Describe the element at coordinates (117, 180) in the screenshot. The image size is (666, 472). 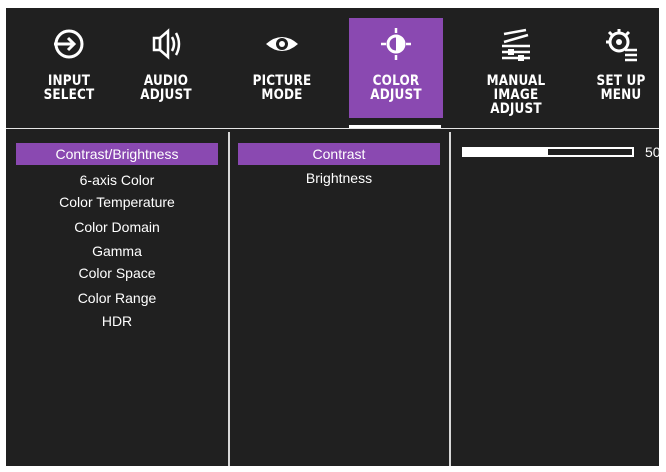
I see `menu-item-6-axis-color: 6-axis Color` at that location.